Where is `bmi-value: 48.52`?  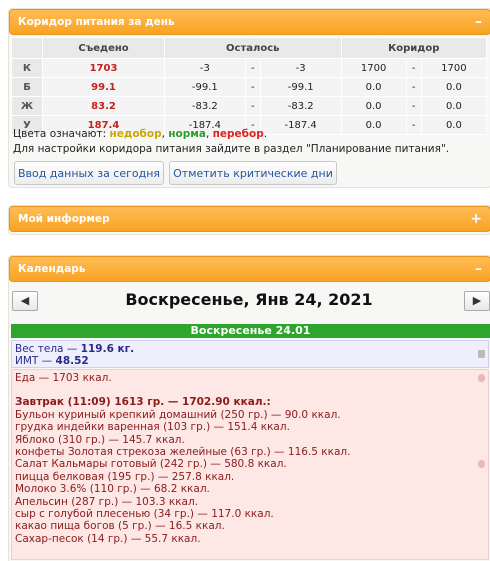
bmi-value: 48.52 is located at coordinates (72, 361).